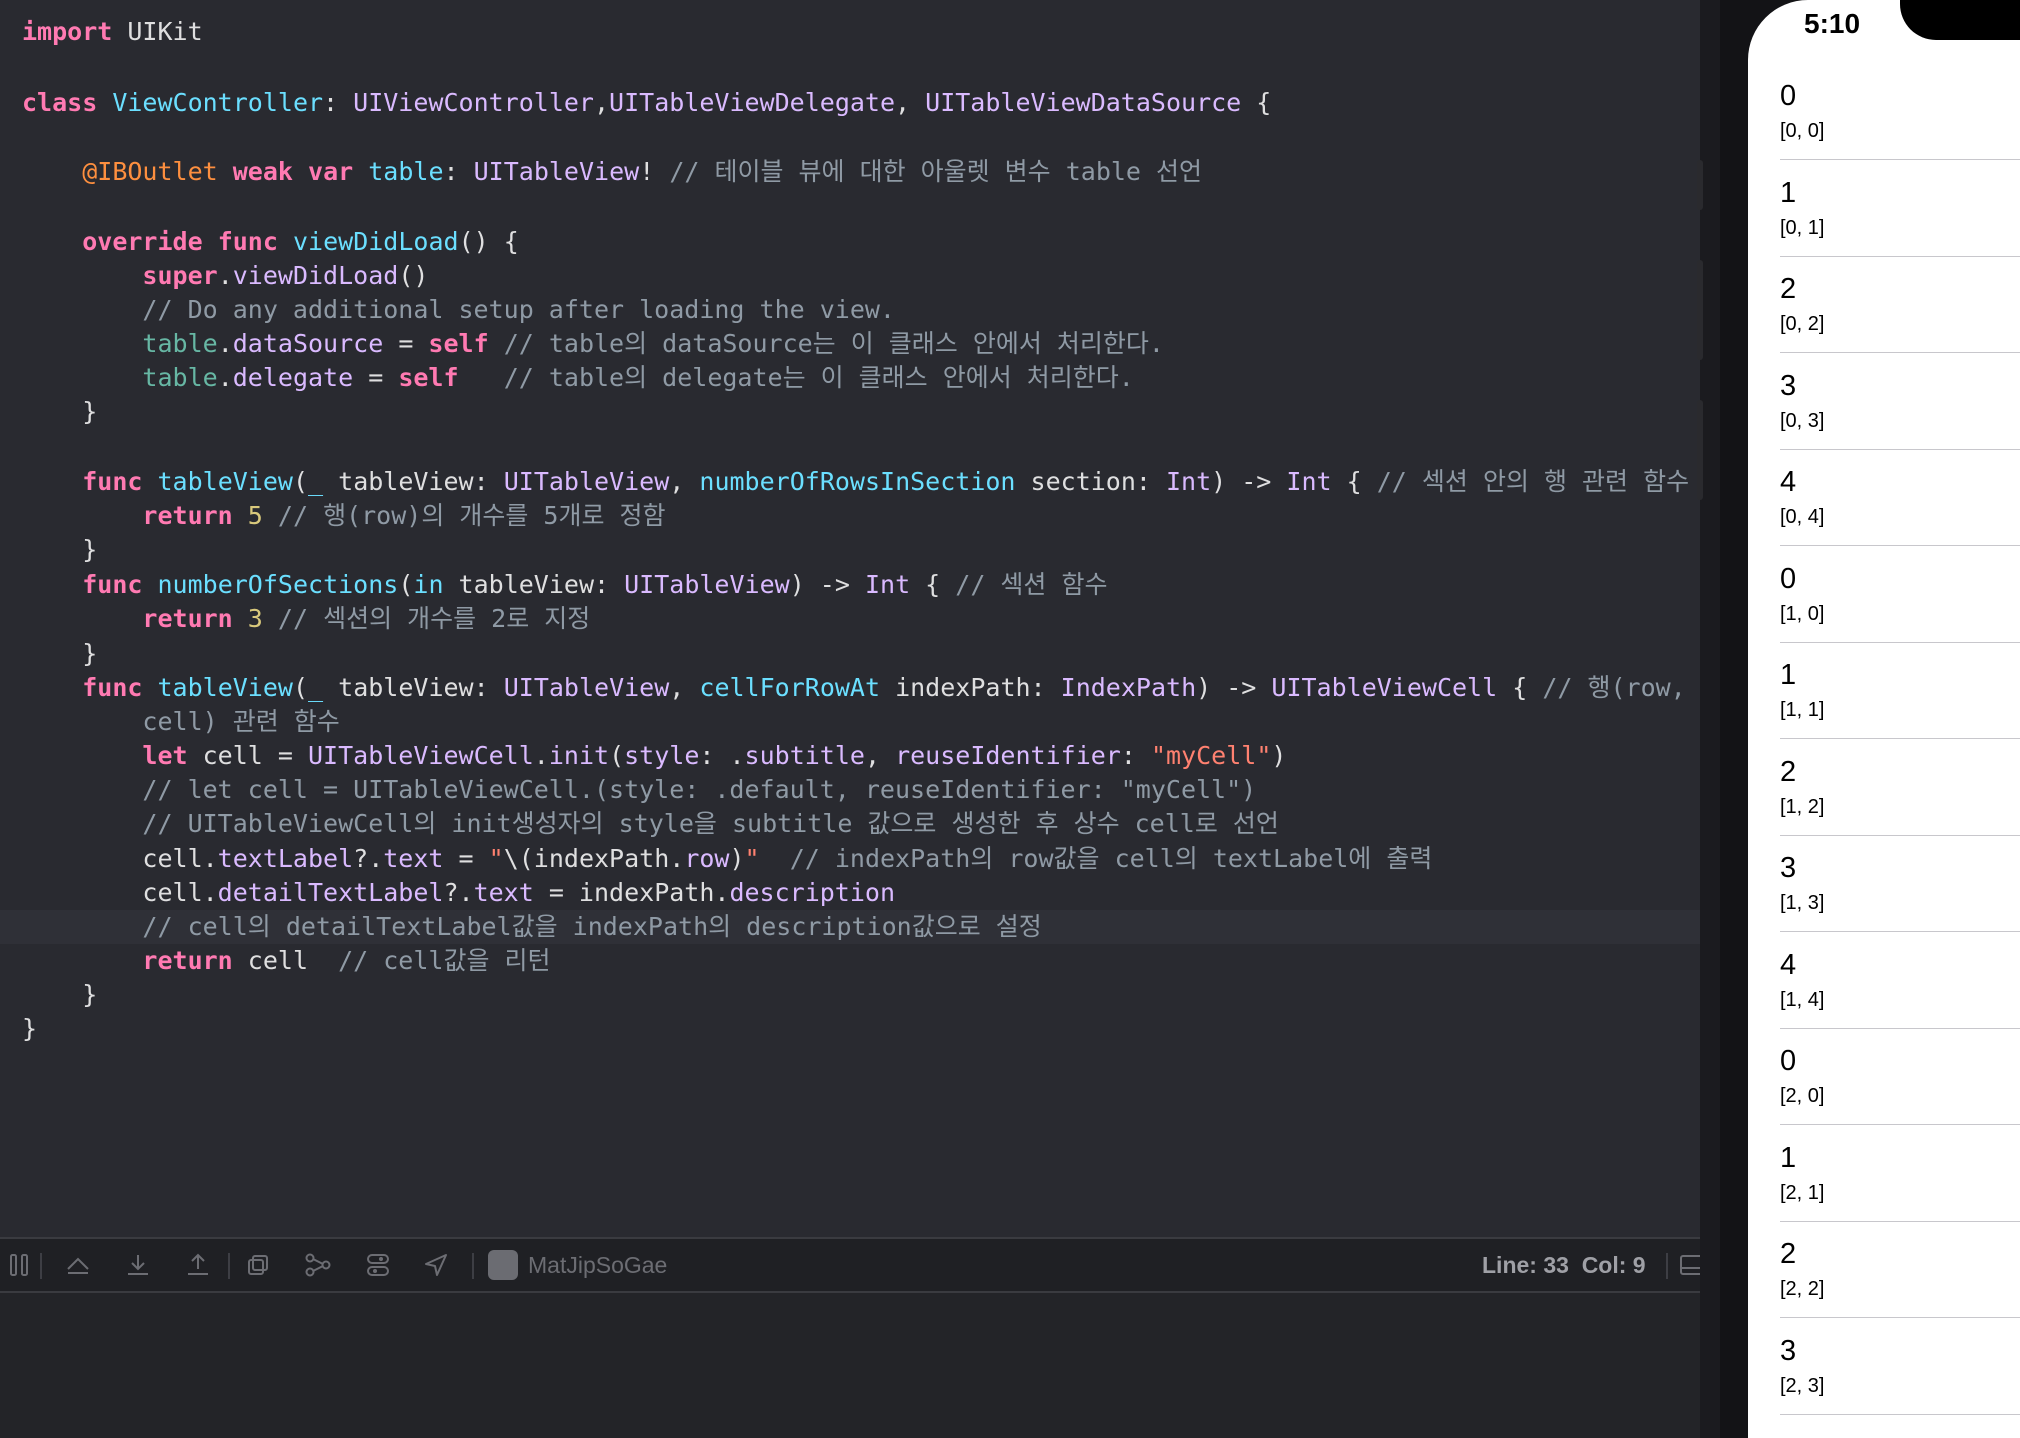  I want to click on table-cell: 0 [1, 0], so click(1884, 595).